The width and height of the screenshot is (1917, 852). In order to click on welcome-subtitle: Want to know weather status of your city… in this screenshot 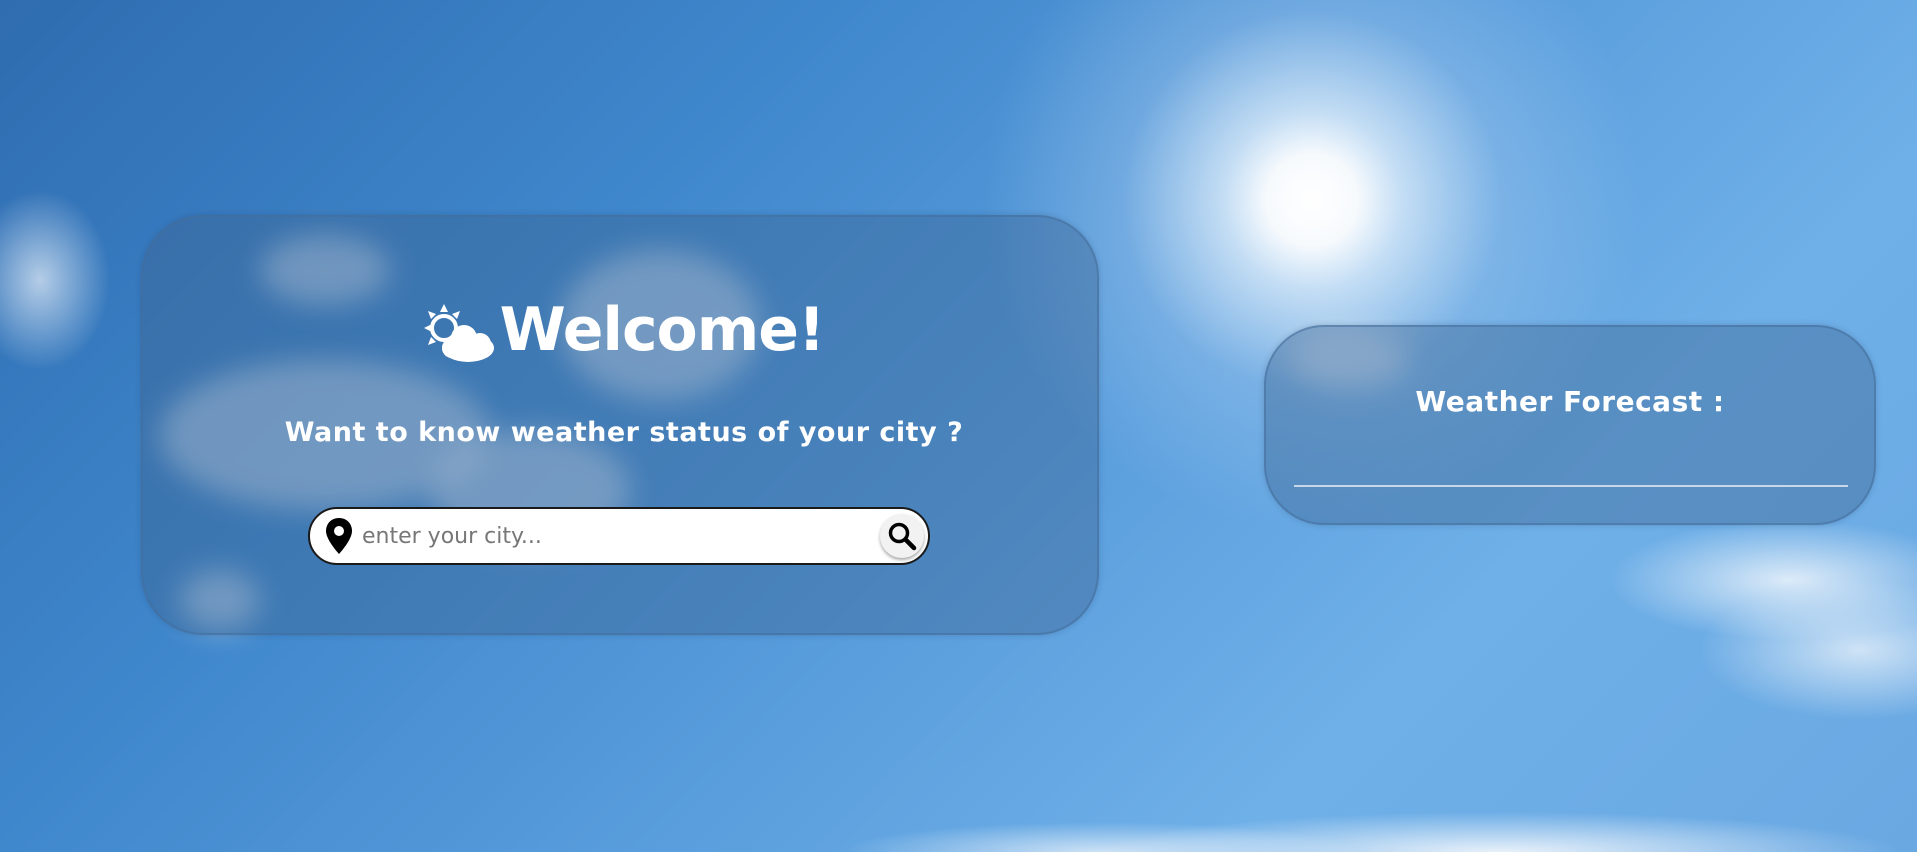, I will do `click(624, 432)`.